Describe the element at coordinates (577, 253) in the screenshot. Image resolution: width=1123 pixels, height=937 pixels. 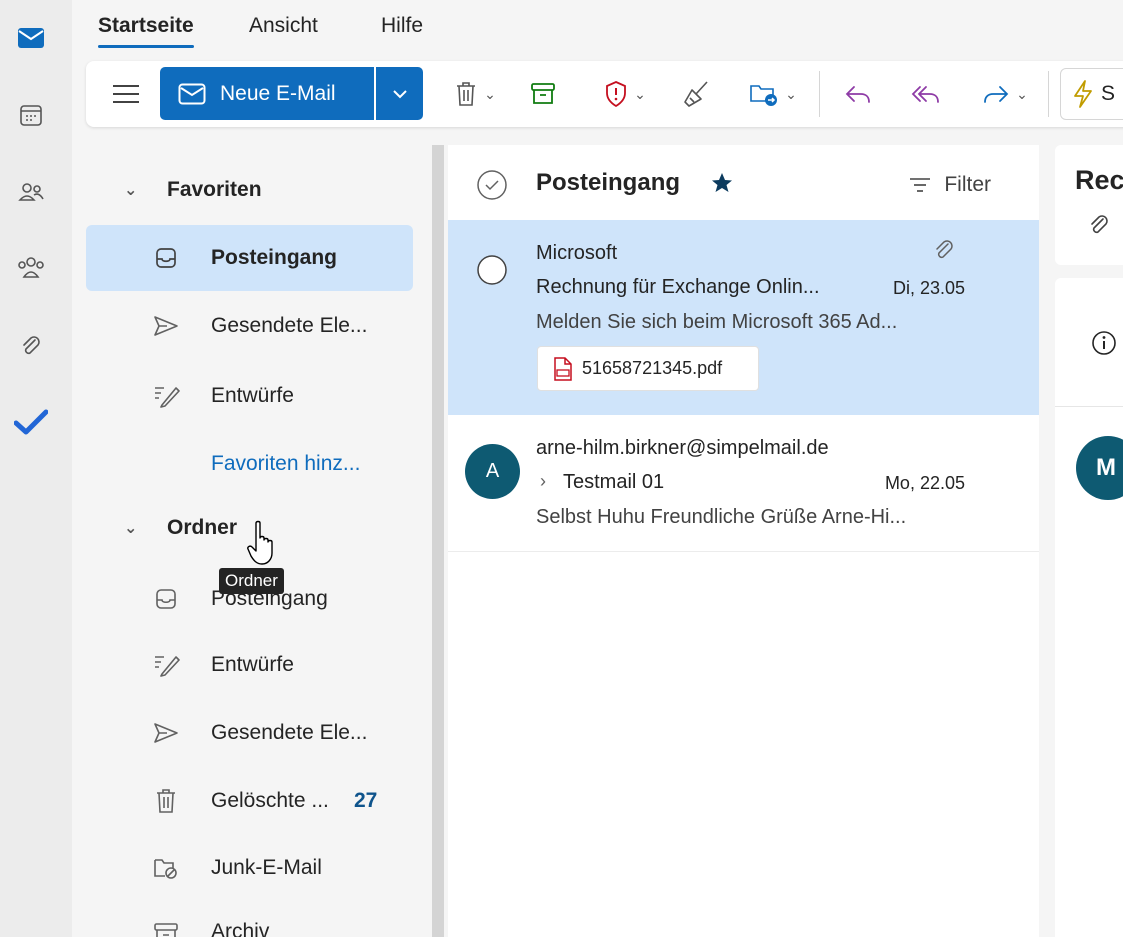
I see `message-sender: Microsoft` at that location.